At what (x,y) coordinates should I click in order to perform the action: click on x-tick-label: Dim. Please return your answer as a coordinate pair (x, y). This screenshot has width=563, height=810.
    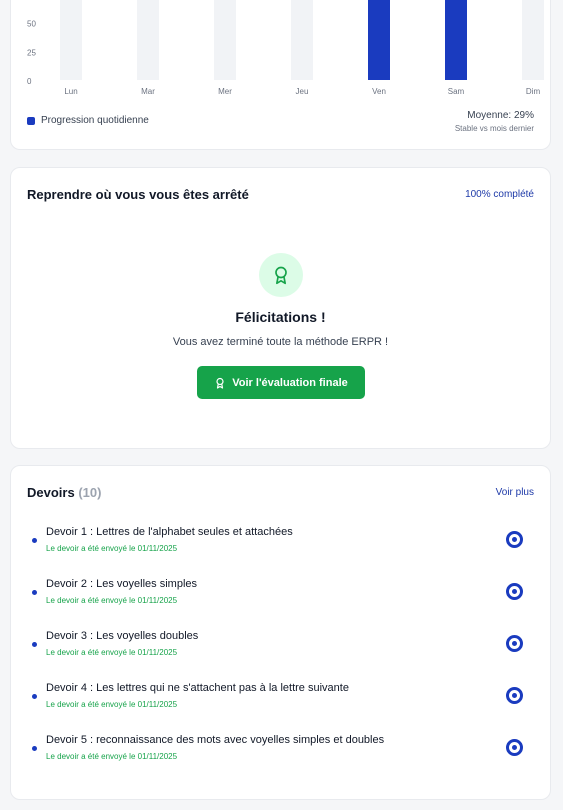
    Looking at the image, I should click on (533, 91).